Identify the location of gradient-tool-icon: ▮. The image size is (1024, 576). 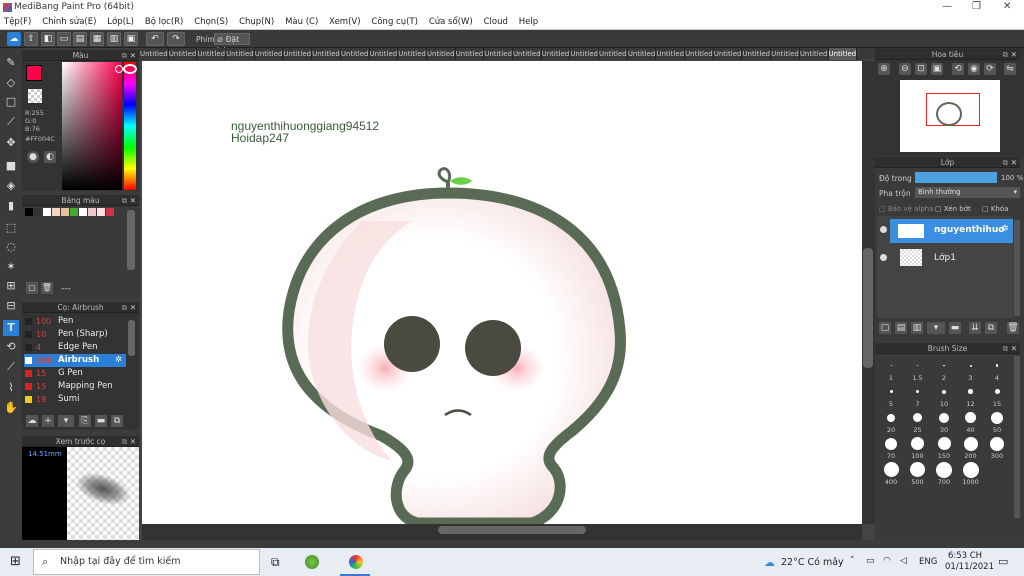
(11, 206).